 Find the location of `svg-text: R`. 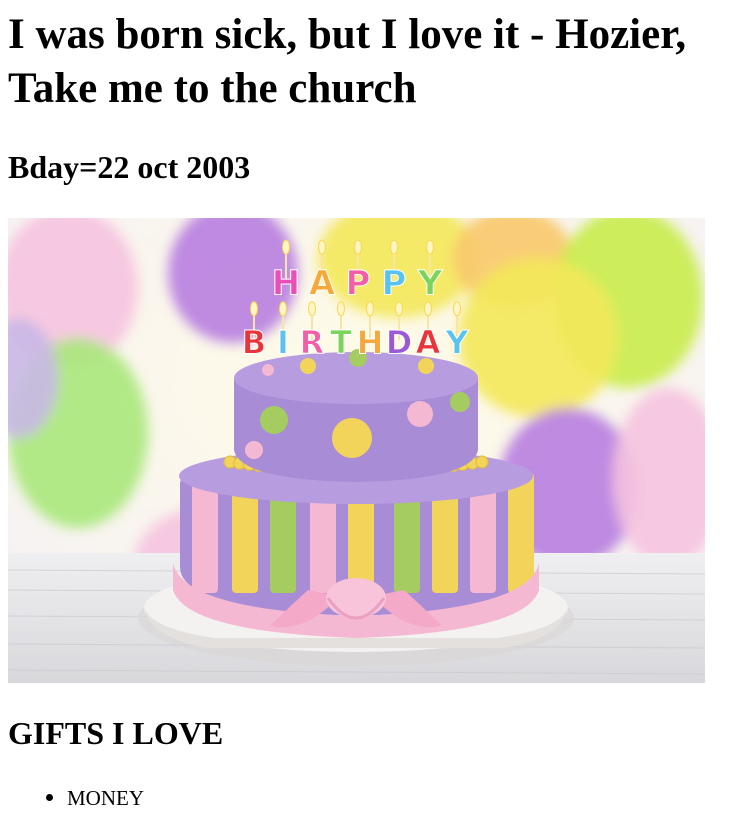

svg-text: R is located at coordinates (312, 343).